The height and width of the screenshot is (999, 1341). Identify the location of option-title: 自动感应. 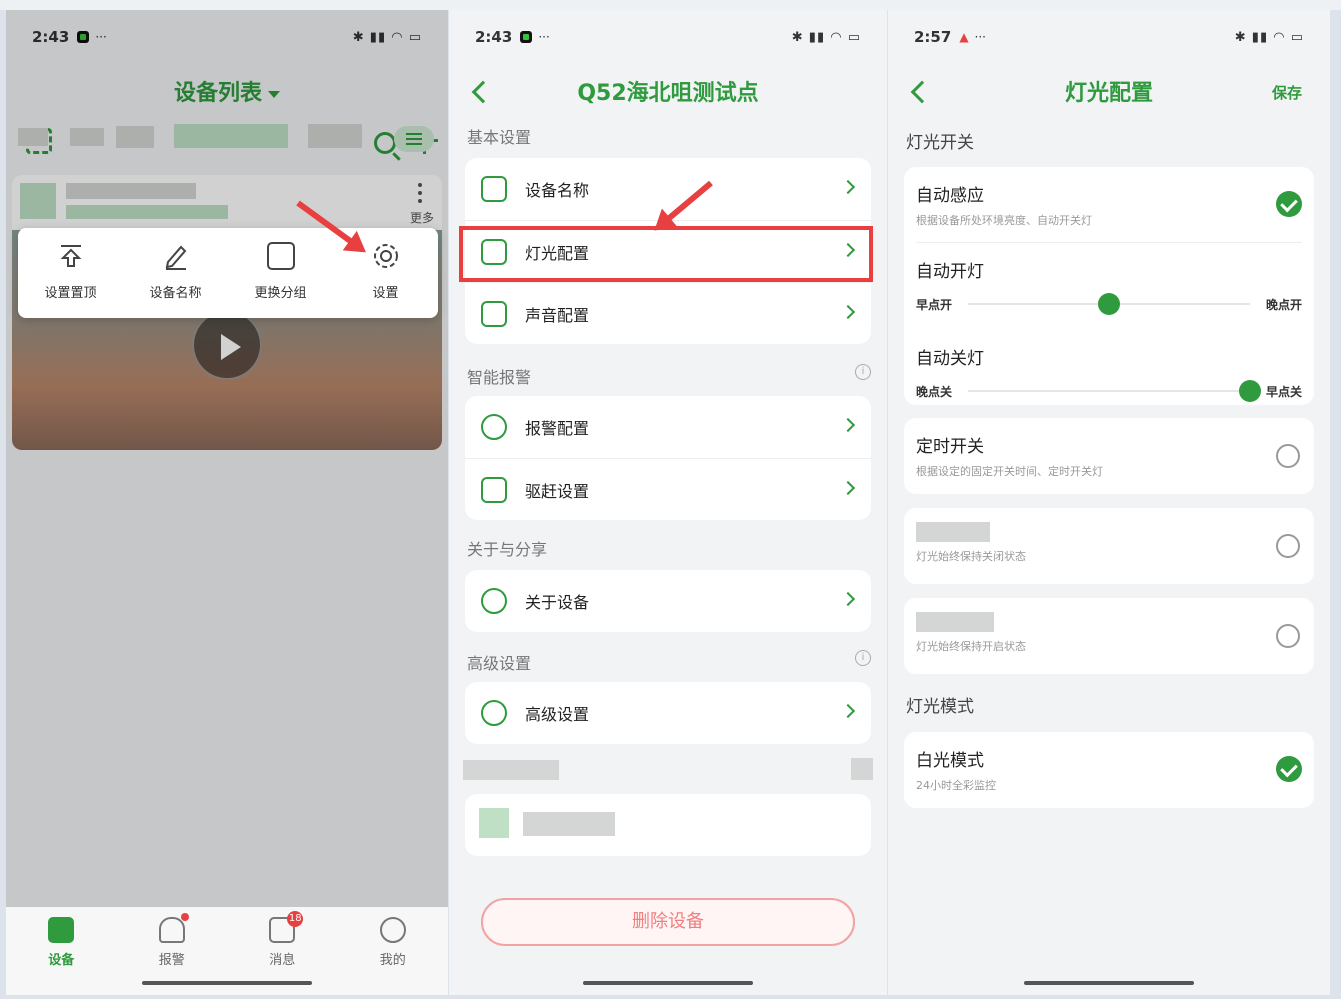
(950, 196).